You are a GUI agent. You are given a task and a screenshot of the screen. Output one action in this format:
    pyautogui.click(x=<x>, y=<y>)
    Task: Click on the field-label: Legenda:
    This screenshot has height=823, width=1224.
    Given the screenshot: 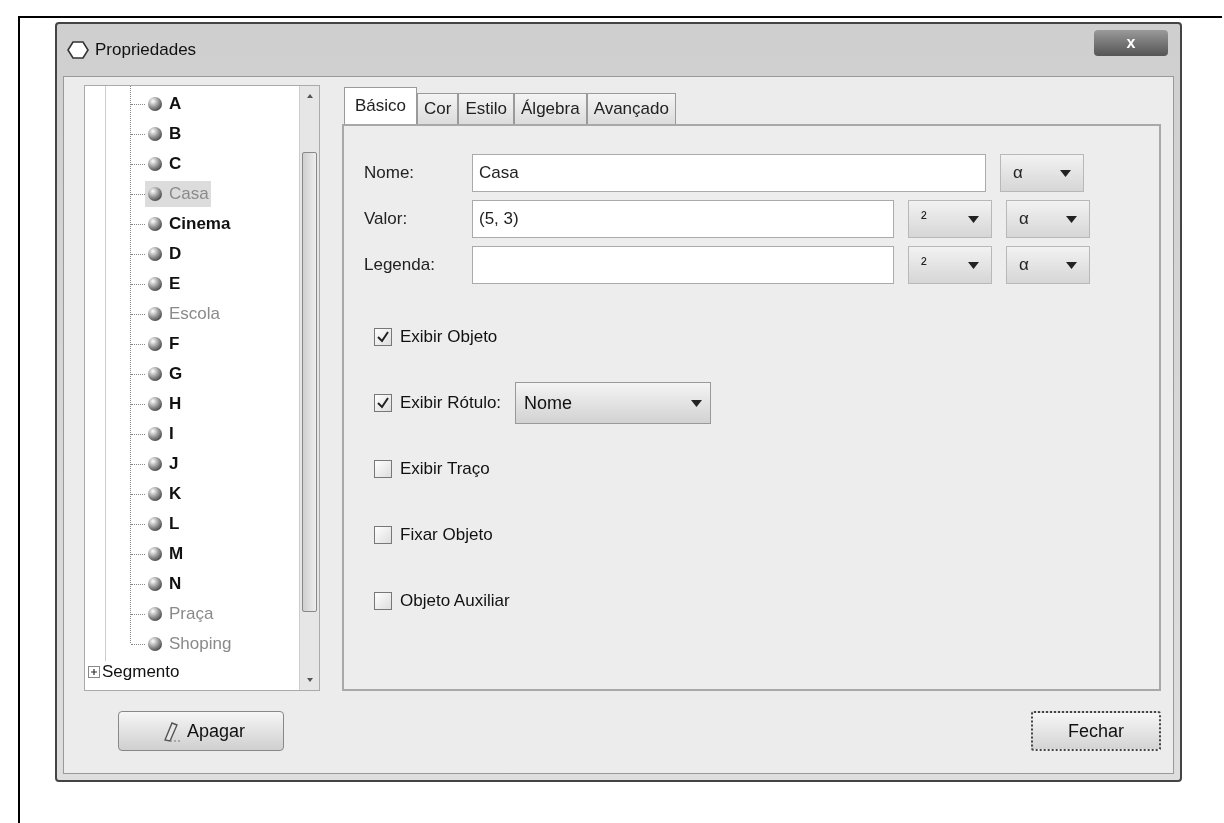 What is the action you would take?
    pyautogui.click(x=400, y=265)
    